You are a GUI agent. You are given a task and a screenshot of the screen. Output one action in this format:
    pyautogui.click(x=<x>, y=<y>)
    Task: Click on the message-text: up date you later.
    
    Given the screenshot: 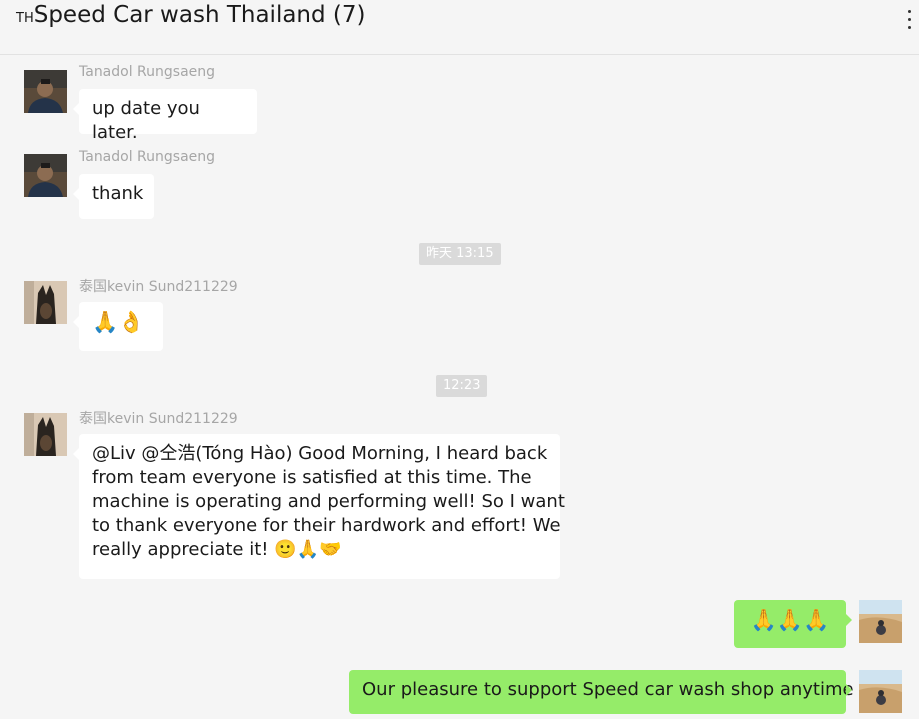 What is the action you would take?
    pyautogui.click(x=146, y=120)
    